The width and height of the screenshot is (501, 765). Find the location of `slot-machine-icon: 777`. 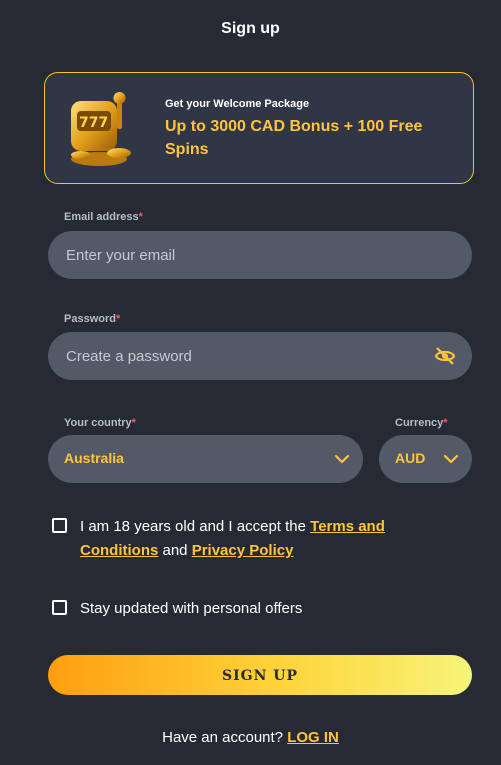

slot-machine-icon: 777 is located at coordinates (101, 129).